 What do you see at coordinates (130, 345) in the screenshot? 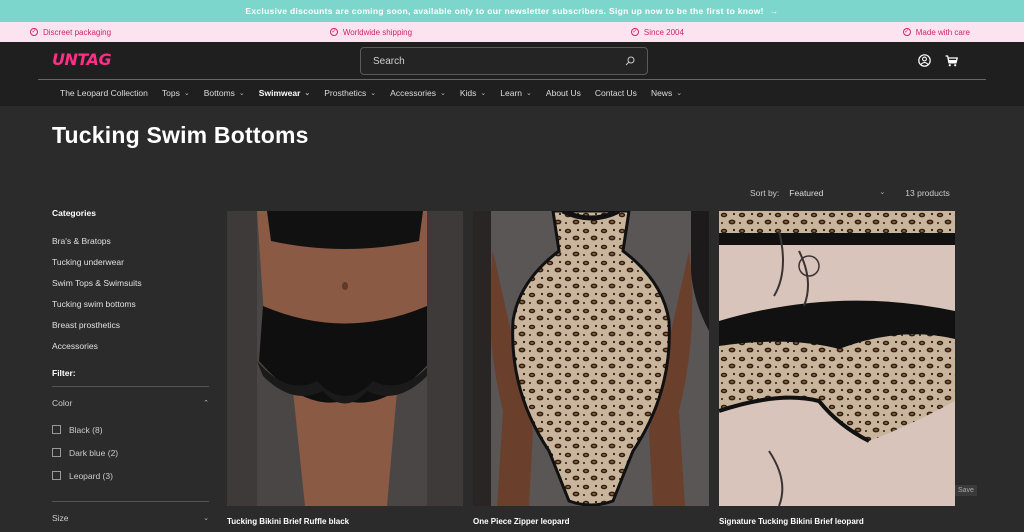
I see `category-link: Accessories` at bounding box center [130, 345].